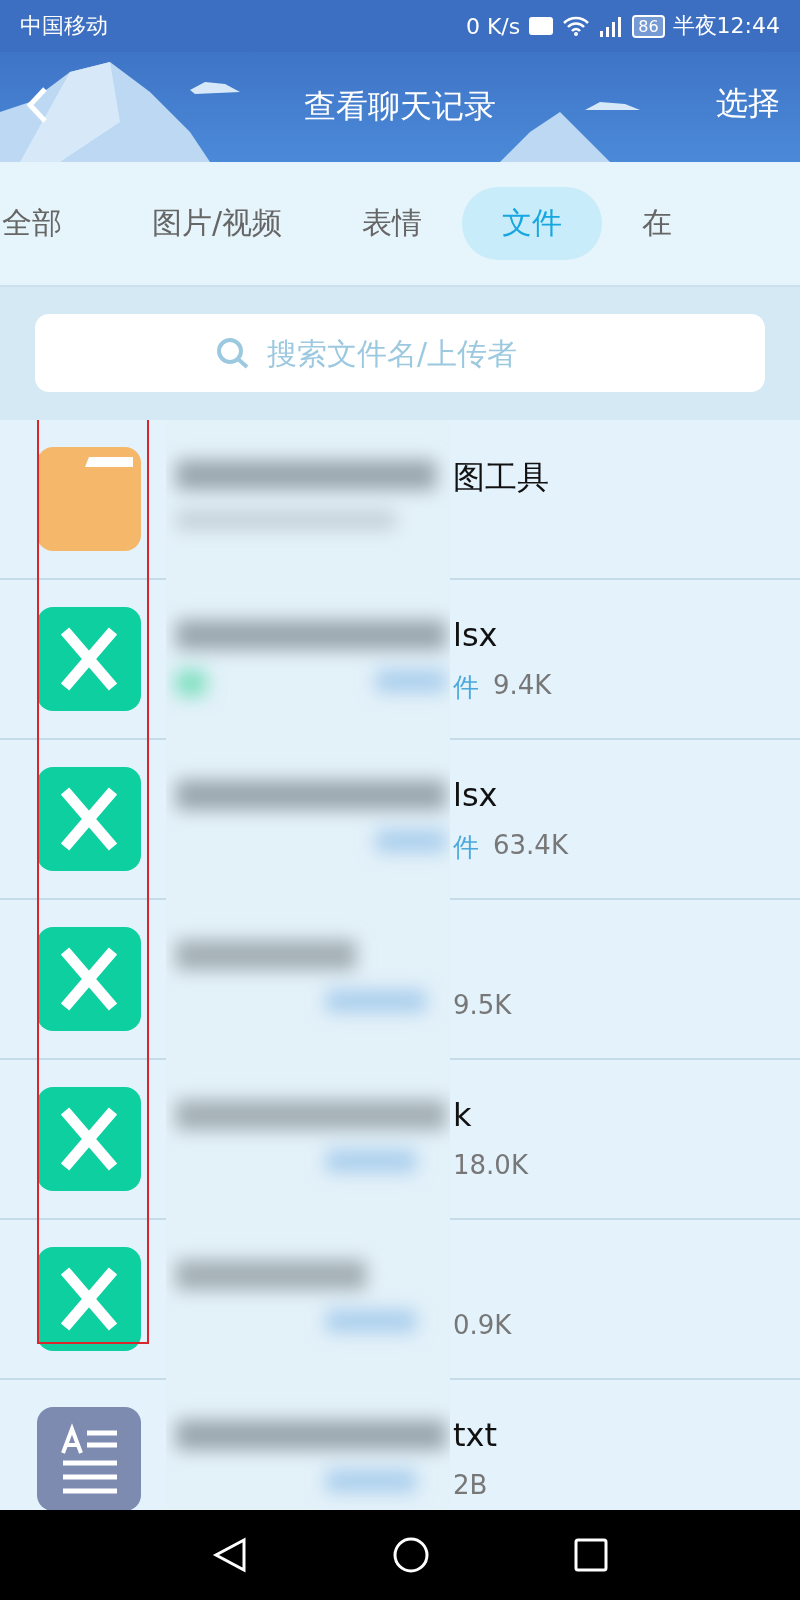 The image size is (800, 1600). Describe the element at coordinates (400, 106) in the screenshot. I see `page-title: 查看聊天记录` at that location.